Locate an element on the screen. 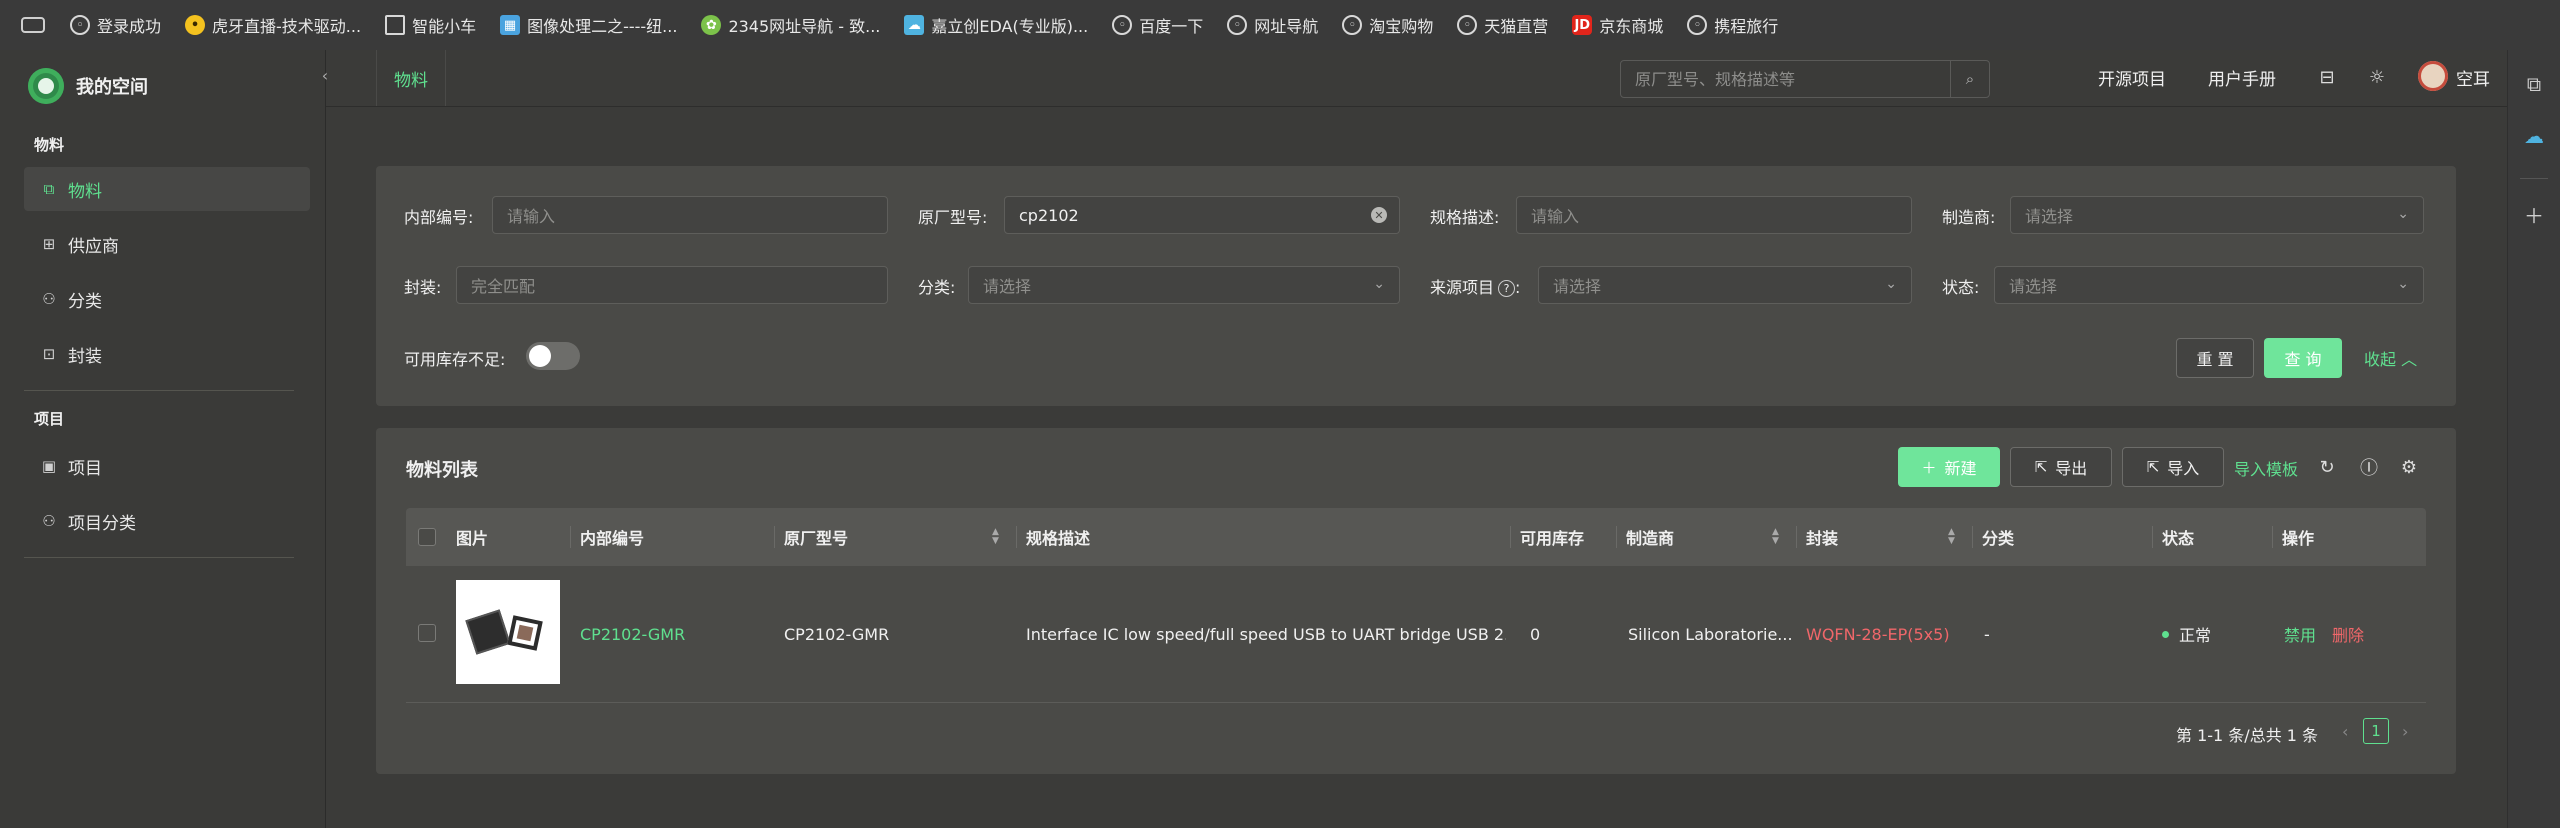 The image size is (2560, 828). translate-icon: ⊟ is located at coordinates (2327, 77).